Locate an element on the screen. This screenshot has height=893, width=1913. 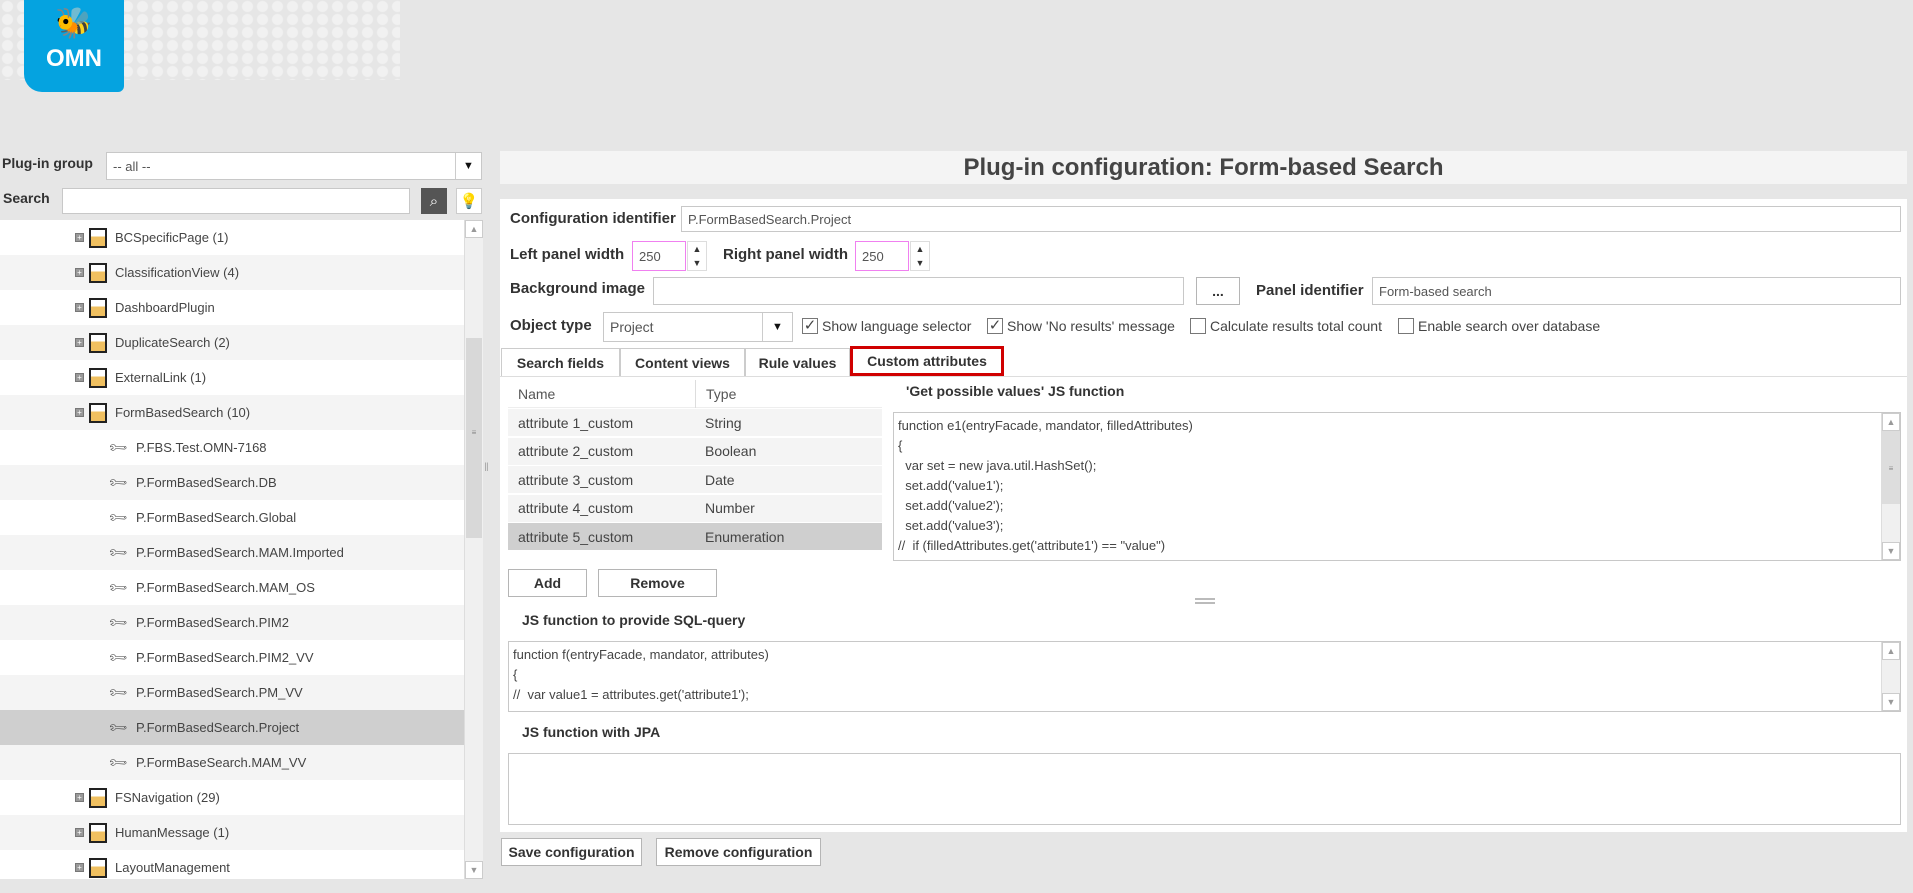
tree-item: 🔧︎ P.FormBasedSearch.Global is located at coordinates (232, 517).